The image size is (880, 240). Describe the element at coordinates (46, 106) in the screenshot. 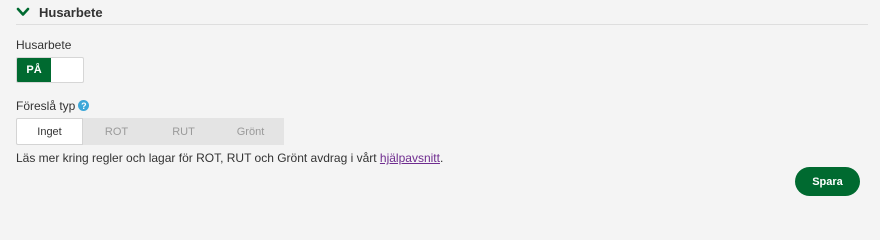

I see `suggest-type-label: Föreslå typ` at that location.